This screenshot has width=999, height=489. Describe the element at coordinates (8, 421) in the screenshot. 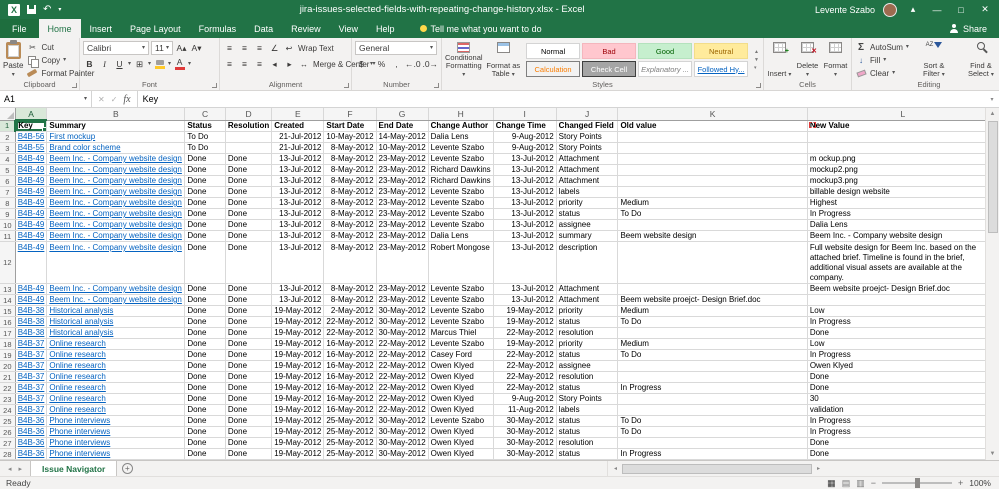

I see `row-header-25: 25` at that location.